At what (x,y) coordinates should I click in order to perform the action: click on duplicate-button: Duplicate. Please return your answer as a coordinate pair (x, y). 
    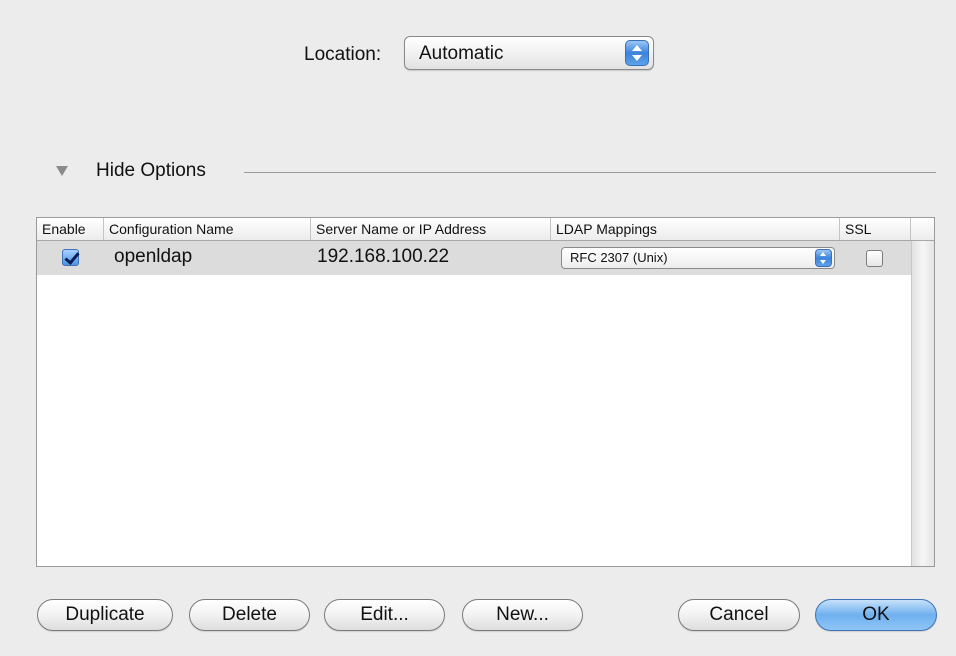
    Looking at the image, I should click on (105, 615).